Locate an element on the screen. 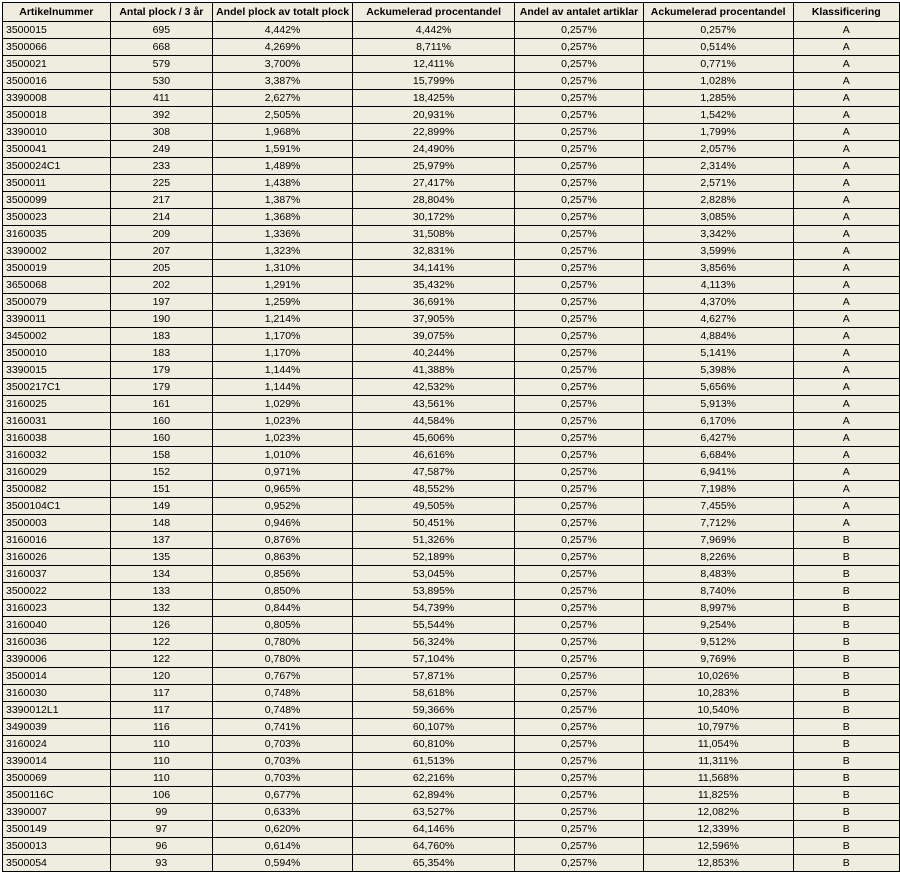 Image resolution: width=900 pixels, height=874 pixels. cell-article-number: 3160035 is located at coordinates (56, 234).